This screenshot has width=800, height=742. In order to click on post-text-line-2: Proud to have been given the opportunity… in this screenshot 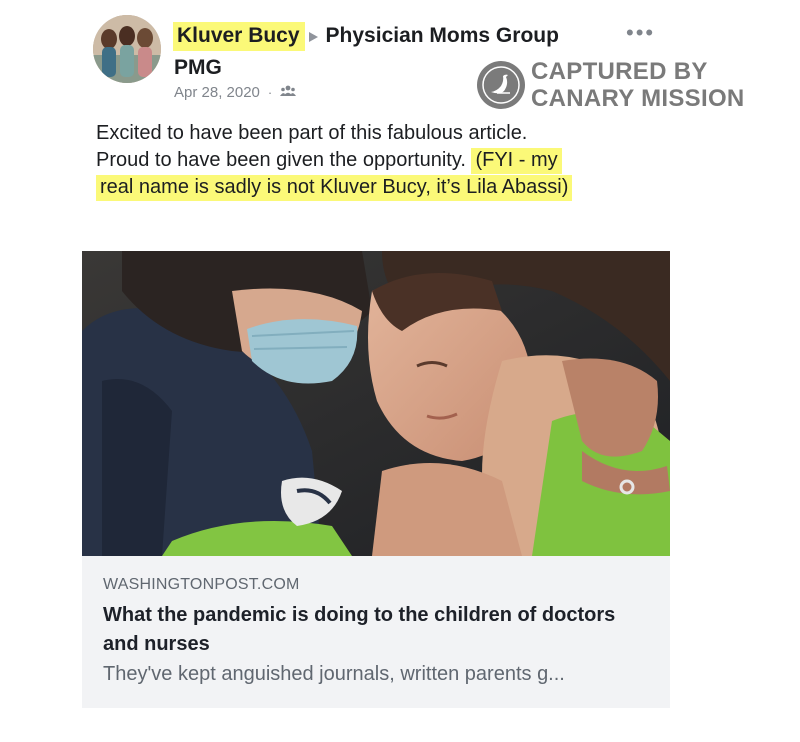, I will do `click(396, 160)`.